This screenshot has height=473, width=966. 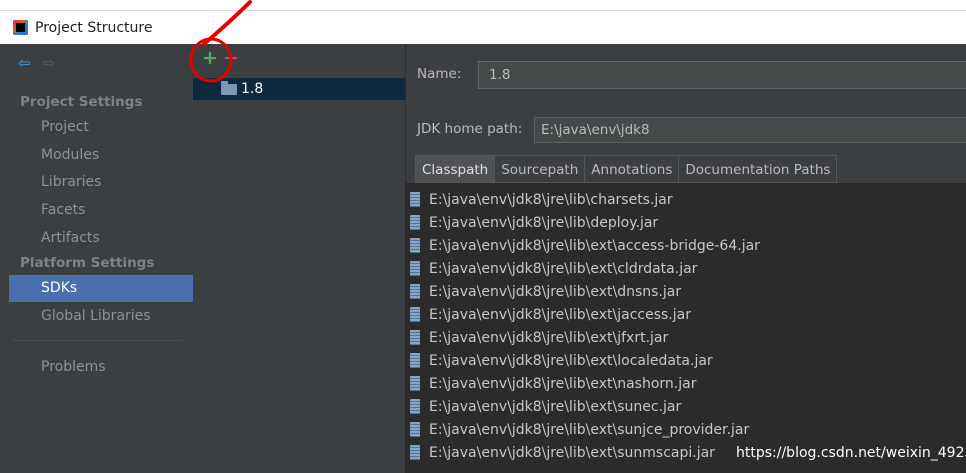 What do you see at coordinates (455, 169) in the screenshot?
I see `tab-classpath: Classpath` at bounding box center [455, 169].